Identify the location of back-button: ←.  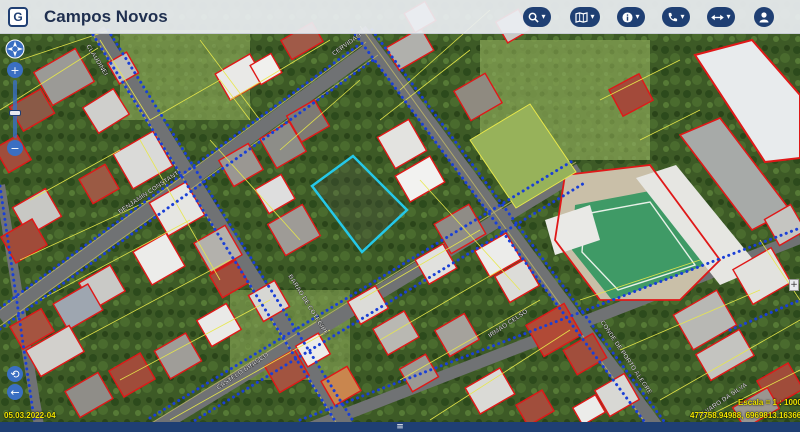
(15, 392).